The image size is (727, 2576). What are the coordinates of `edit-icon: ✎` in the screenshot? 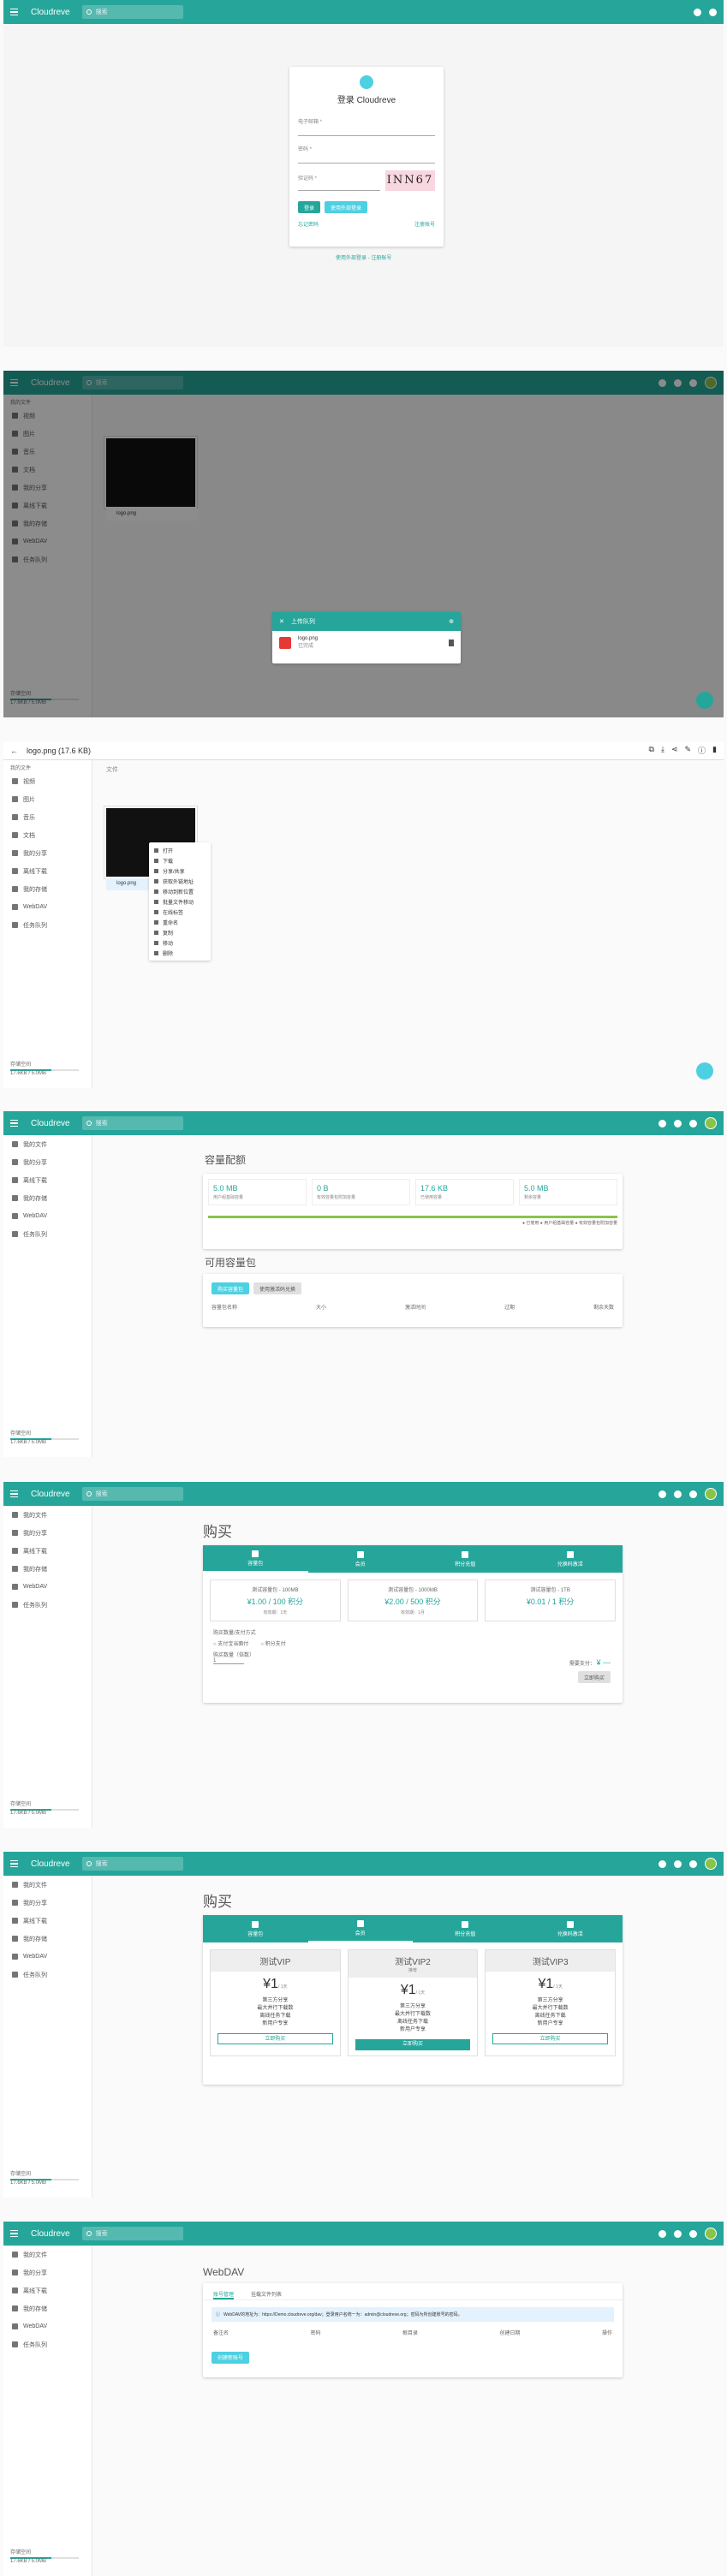 It's located at (687, 751).